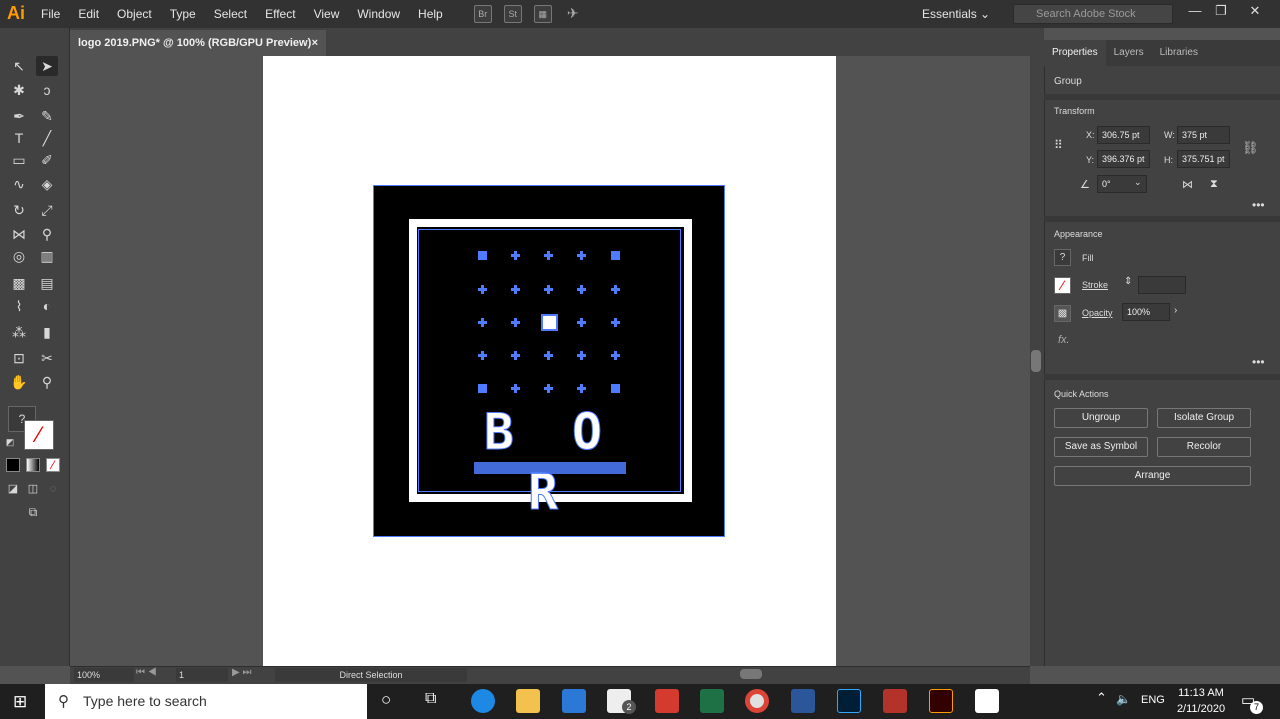 The width and height of the screenshot is (1280, 719). What do you see at coordinates (1179, 53) in the screenshot?
I see `tab-libraries: Libraries` at bounding box center [1179, 53].